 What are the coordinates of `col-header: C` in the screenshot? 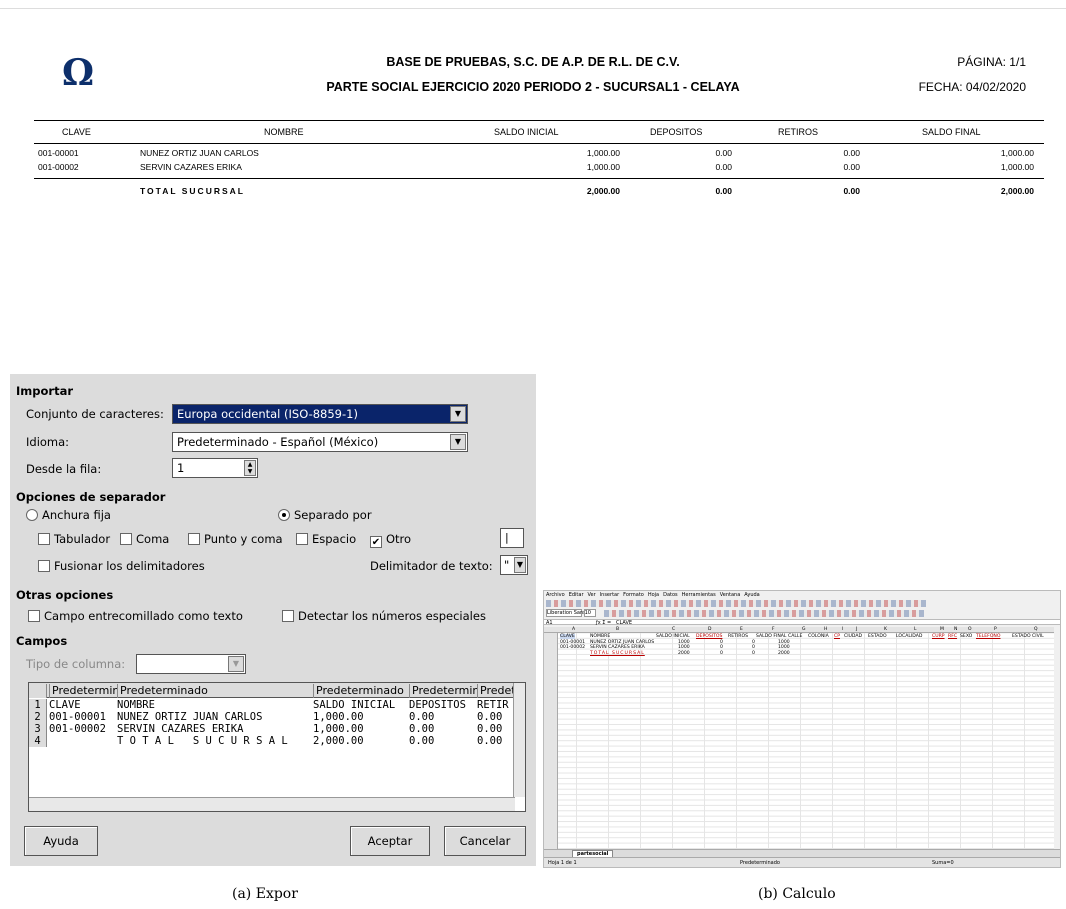 It's located at (673, 629).